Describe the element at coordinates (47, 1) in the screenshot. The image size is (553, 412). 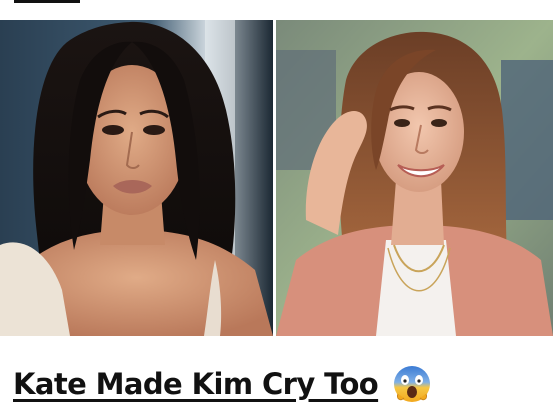
I see `top-divider` at that location.